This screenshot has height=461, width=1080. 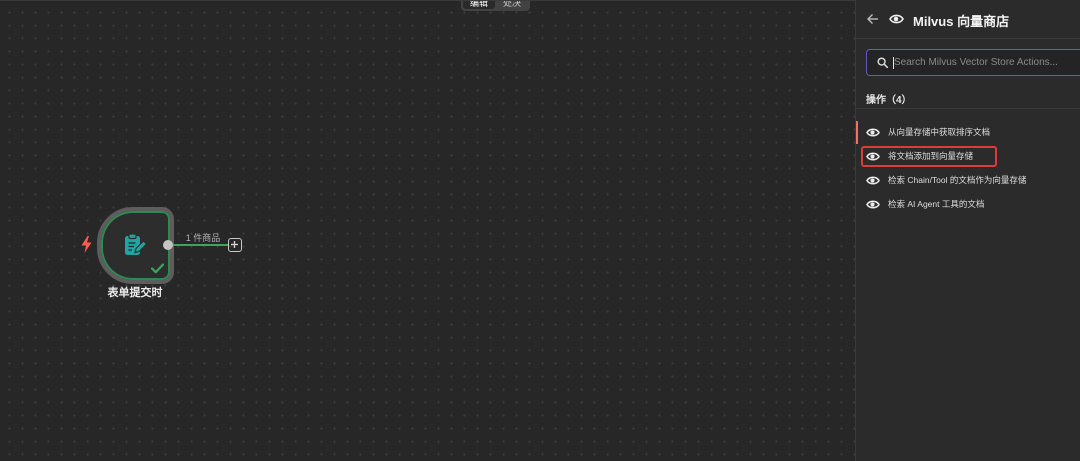 I want to click on search-input, so click(x=986, y=62).